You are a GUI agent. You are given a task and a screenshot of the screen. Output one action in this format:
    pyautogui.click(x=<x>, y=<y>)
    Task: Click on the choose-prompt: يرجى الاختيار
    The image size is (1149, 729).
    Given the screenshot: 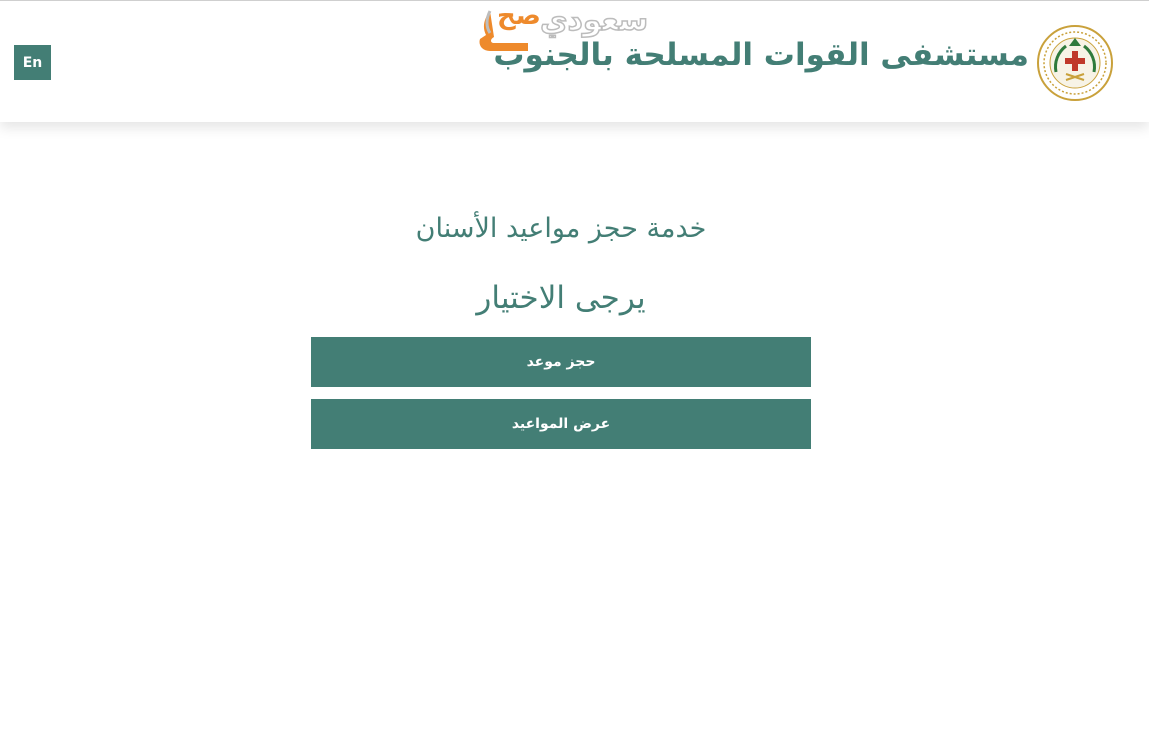 What is the action you would take?
    pyautogui.click(x=561, y=298)
    